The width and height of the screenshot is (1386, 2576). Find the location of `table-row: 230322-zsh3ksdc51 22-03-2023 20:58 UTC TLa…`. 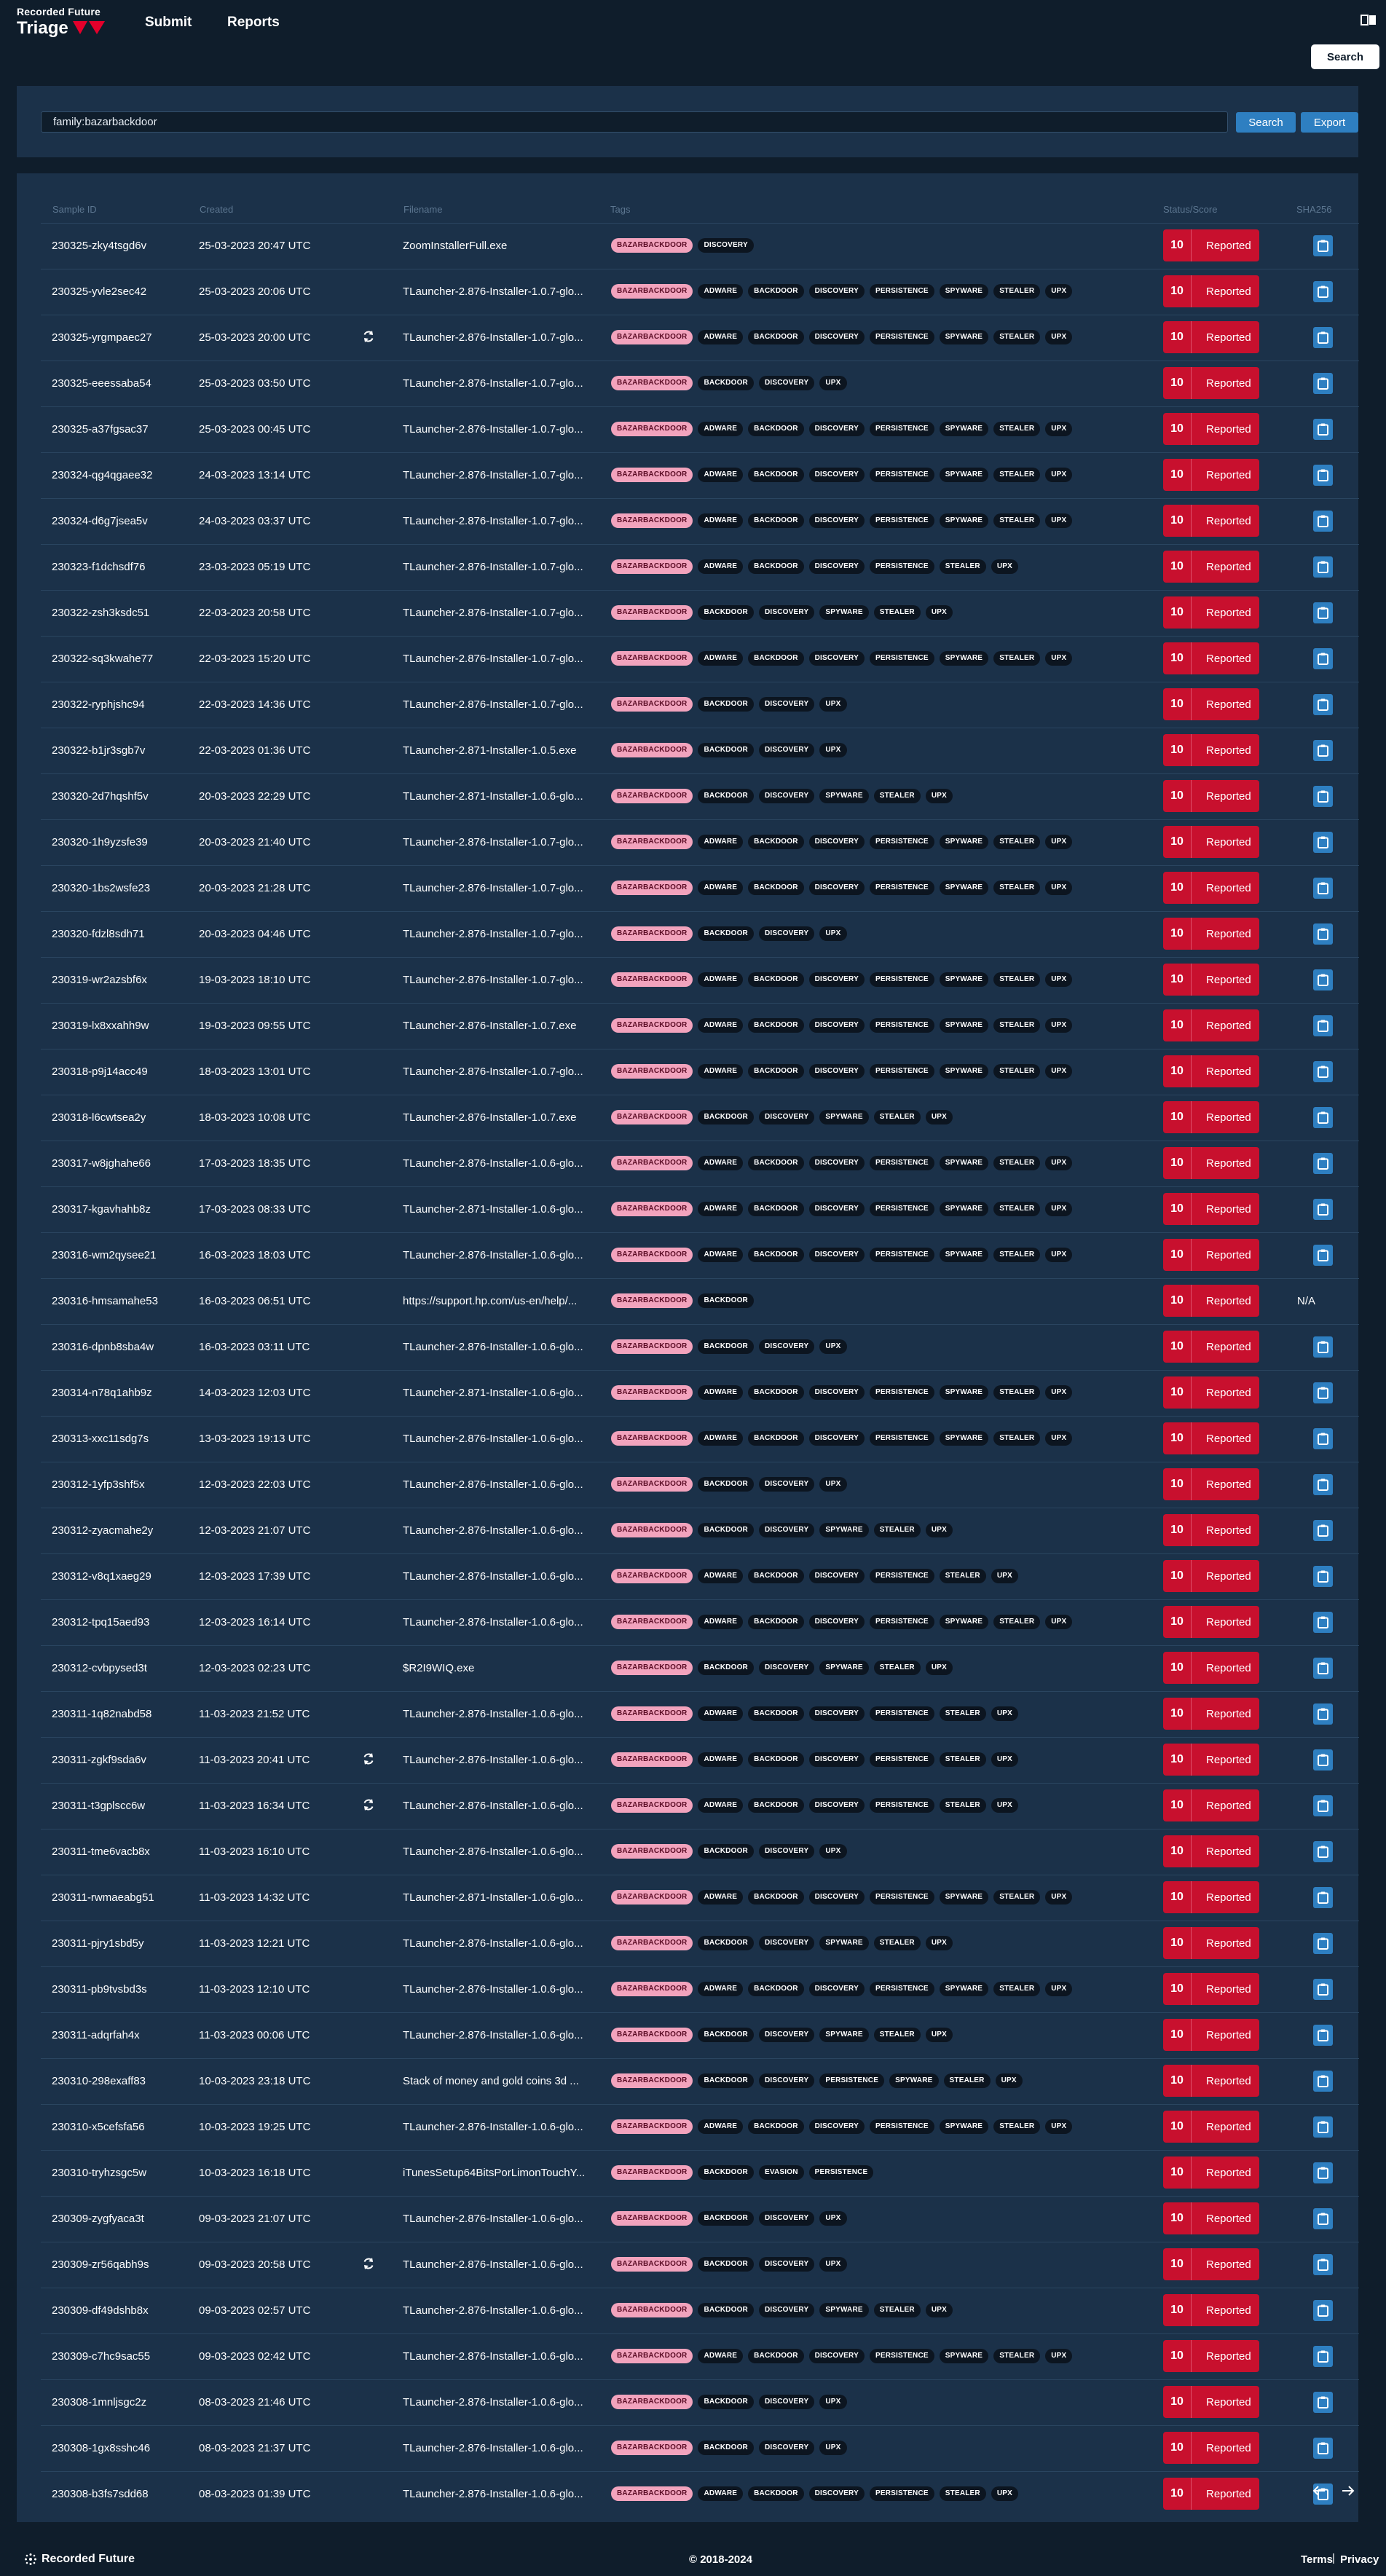

table-row: 230322-zsh3ksdc51 22-03-2023 20:58 UTC TLa… is located at coordinates (700, 613).